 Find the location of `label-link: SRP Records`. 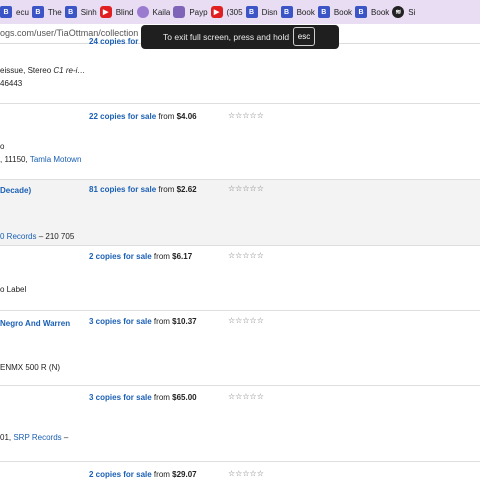

label-link: SRP Records is located at coordinates (37, 437).